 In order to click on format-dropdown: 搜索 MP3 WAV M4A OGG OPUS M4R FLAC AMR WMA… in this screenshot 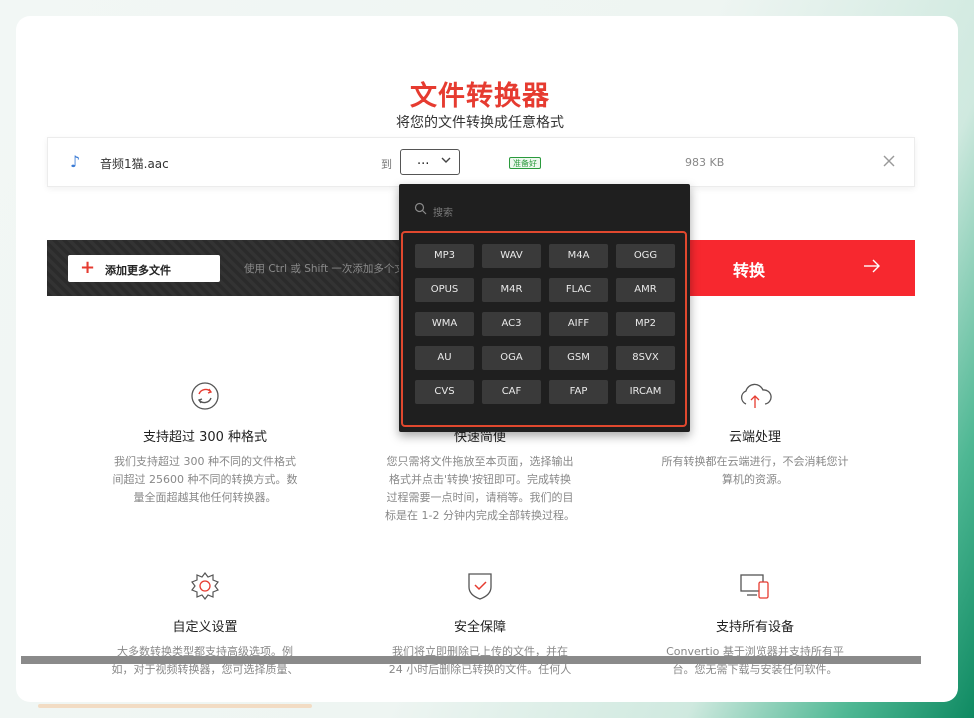, I will do `click(544, 308)`.